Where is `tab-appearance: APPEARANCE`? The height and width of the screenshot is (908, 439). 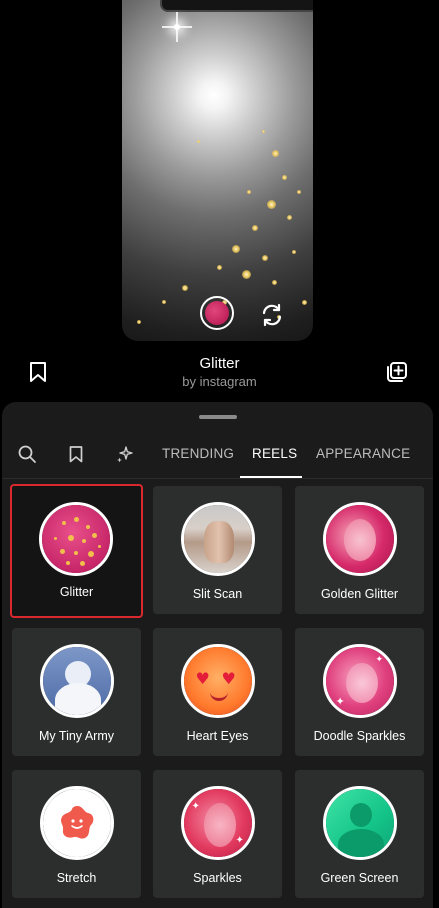
tab-appearance: APPEARANCE is located at coordinates (363, 453).